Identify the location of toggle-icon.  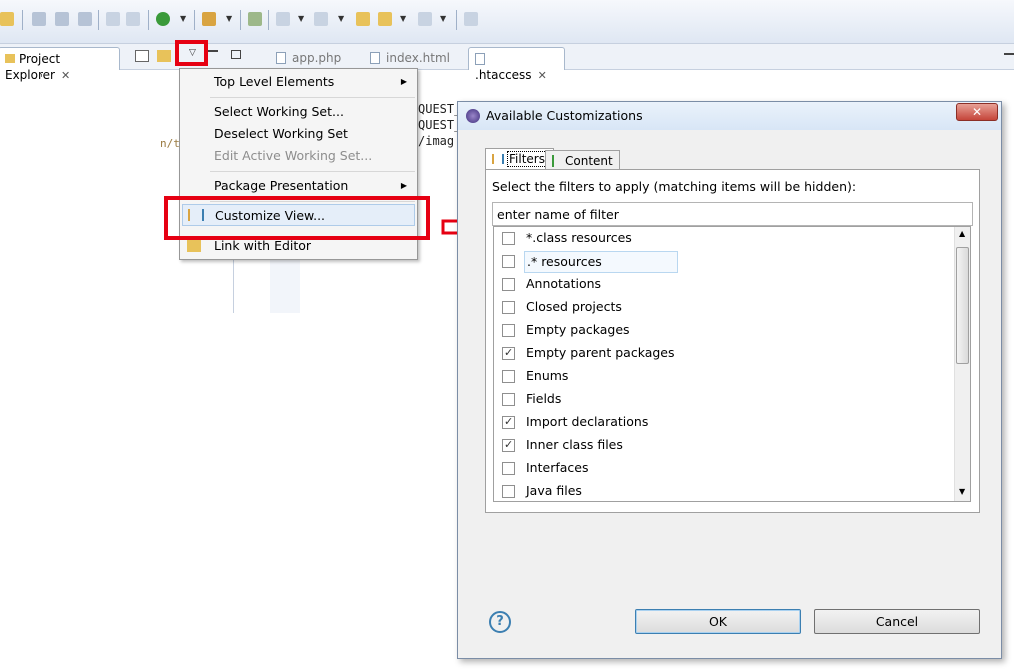
(113, 19).